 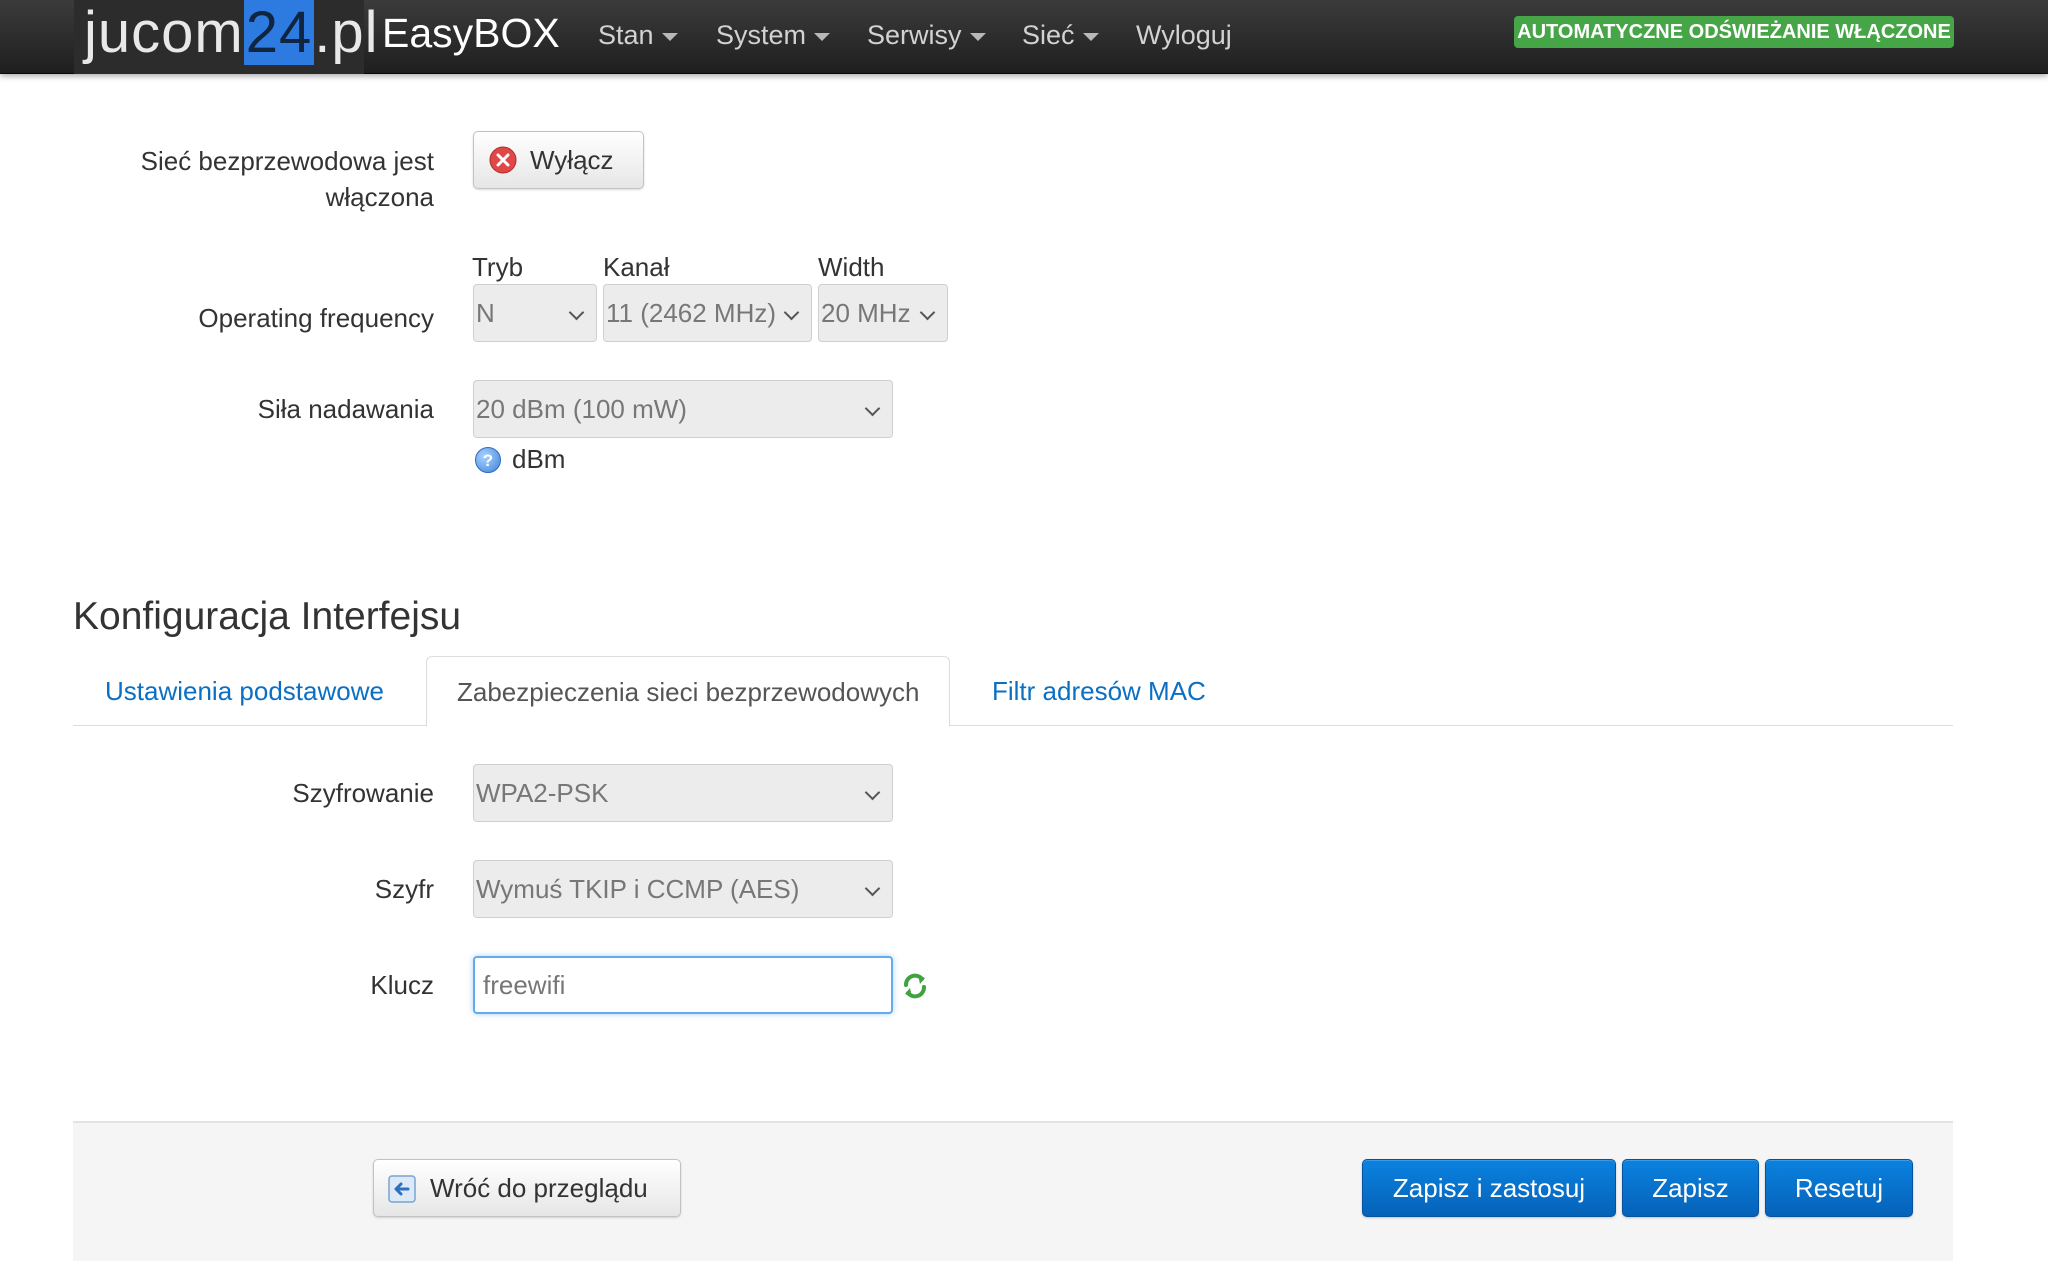 I want to click on section-title: Konfiguracja Interfejsu, so click(x=267, y=616).